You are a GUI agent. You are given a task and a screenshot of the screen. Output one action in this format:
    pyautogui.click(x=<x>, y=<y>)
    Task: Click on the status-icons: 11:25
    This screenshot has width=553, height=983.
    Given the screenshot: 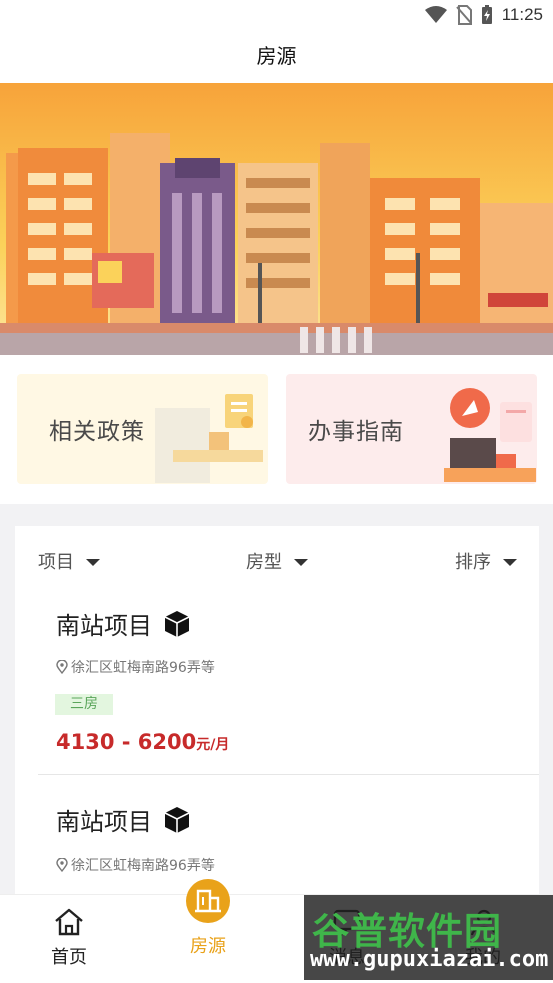 What is the action you would take?
    pyautogui.click(x=483, y=15)
    